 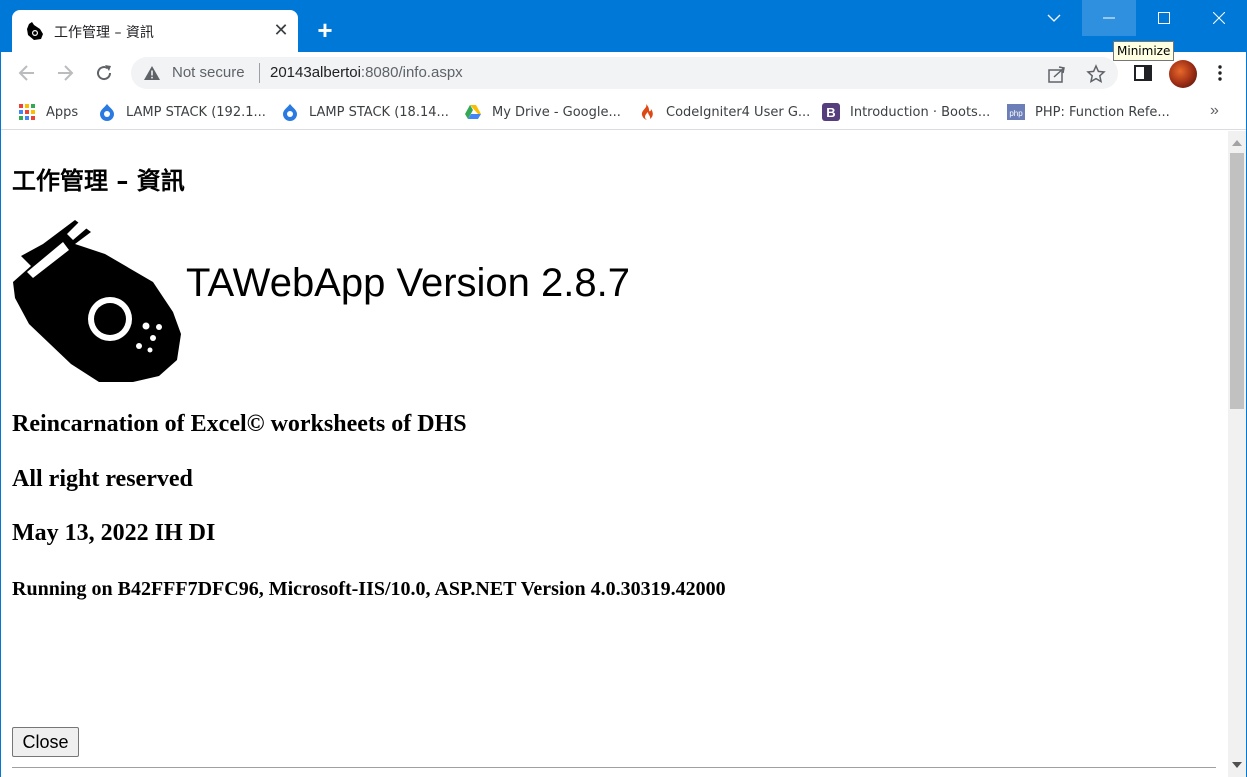 What do you see at coordinates (1214, 111) in the screenshot?
I see `bookmarks-overflow-button: »` at bounding box center [1214, 111].